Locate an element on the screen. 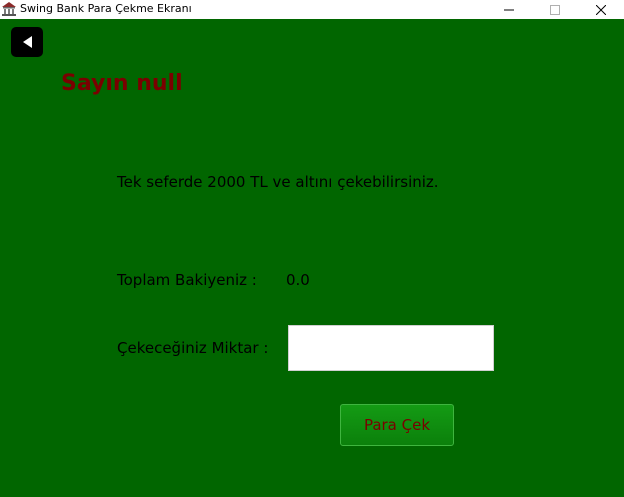  maximize-button is located at coordinates (555, 9).